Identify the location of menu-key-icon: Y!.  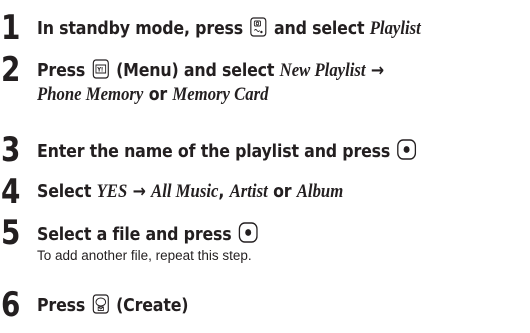
(100, 69).